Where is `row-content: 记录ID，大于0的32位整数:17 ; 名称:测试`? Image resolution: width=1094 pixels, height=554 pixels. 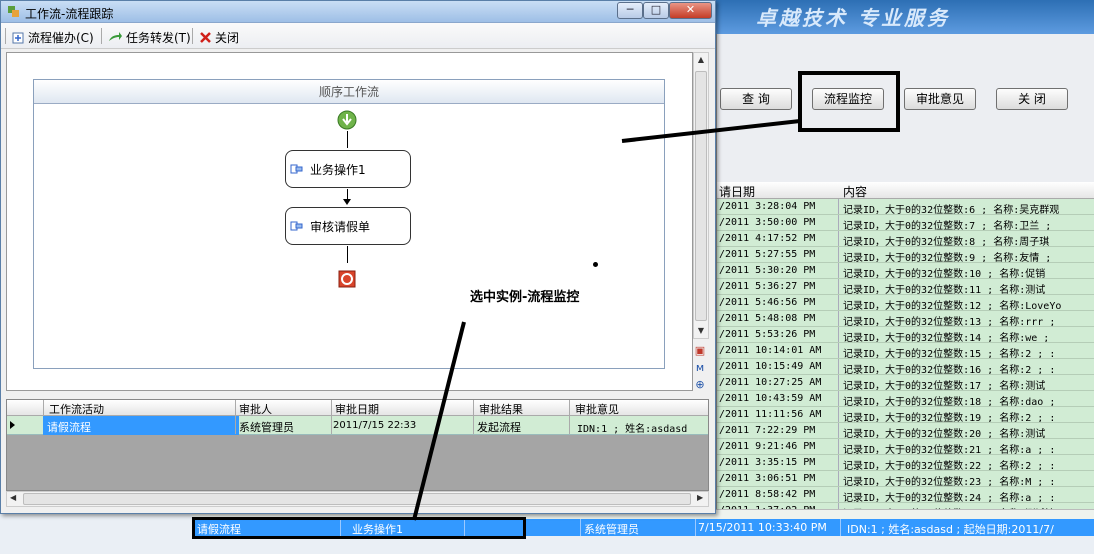 row-content: 记录ID，大于0的32位整数:17 ; 名称:测试 is located at coordinates (944, 386).